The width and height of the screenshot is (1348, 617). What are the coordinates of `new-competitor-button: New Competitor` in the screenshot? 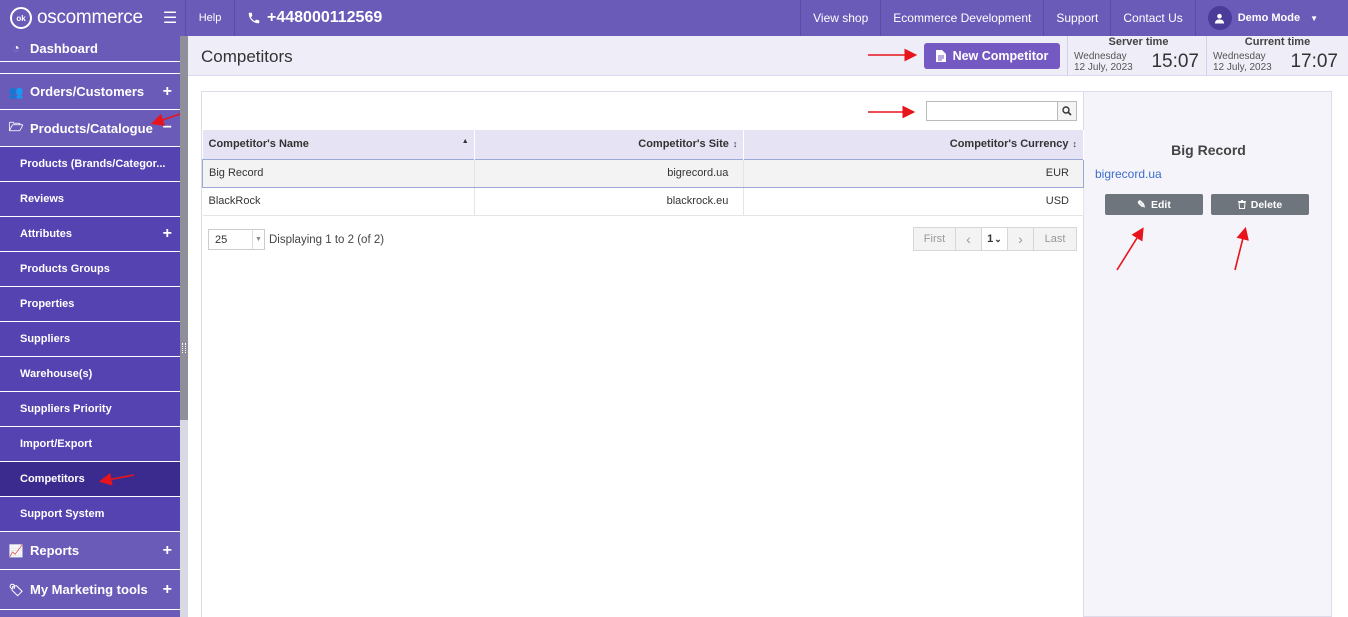 It's located at (992, 56).